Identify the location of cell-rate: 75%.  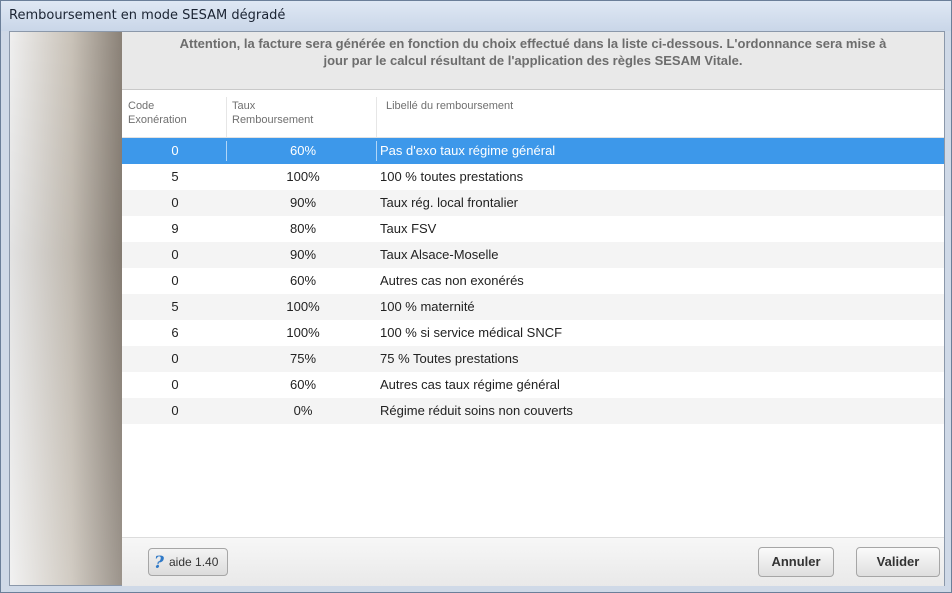
(303, 358).